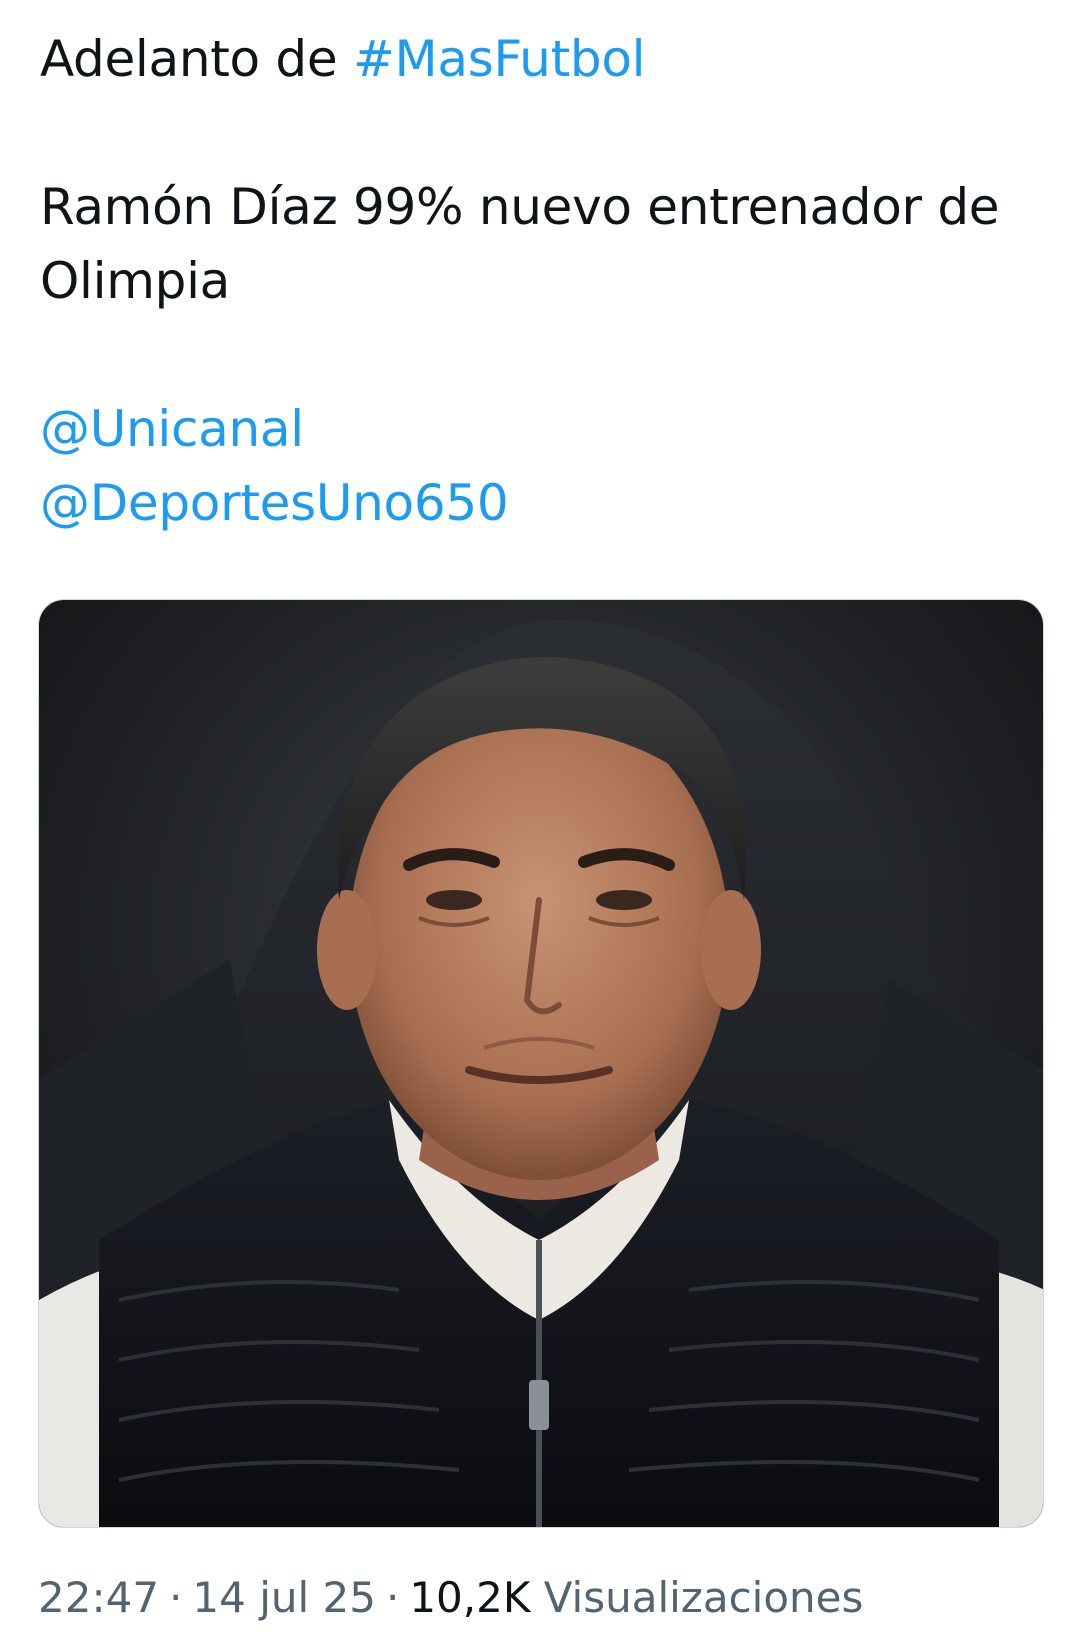 The height and width of the screenshot is (1650, 1080). I want to click on tweet-line-1: Adelanto de #MasFutbol, so click(545, 59).